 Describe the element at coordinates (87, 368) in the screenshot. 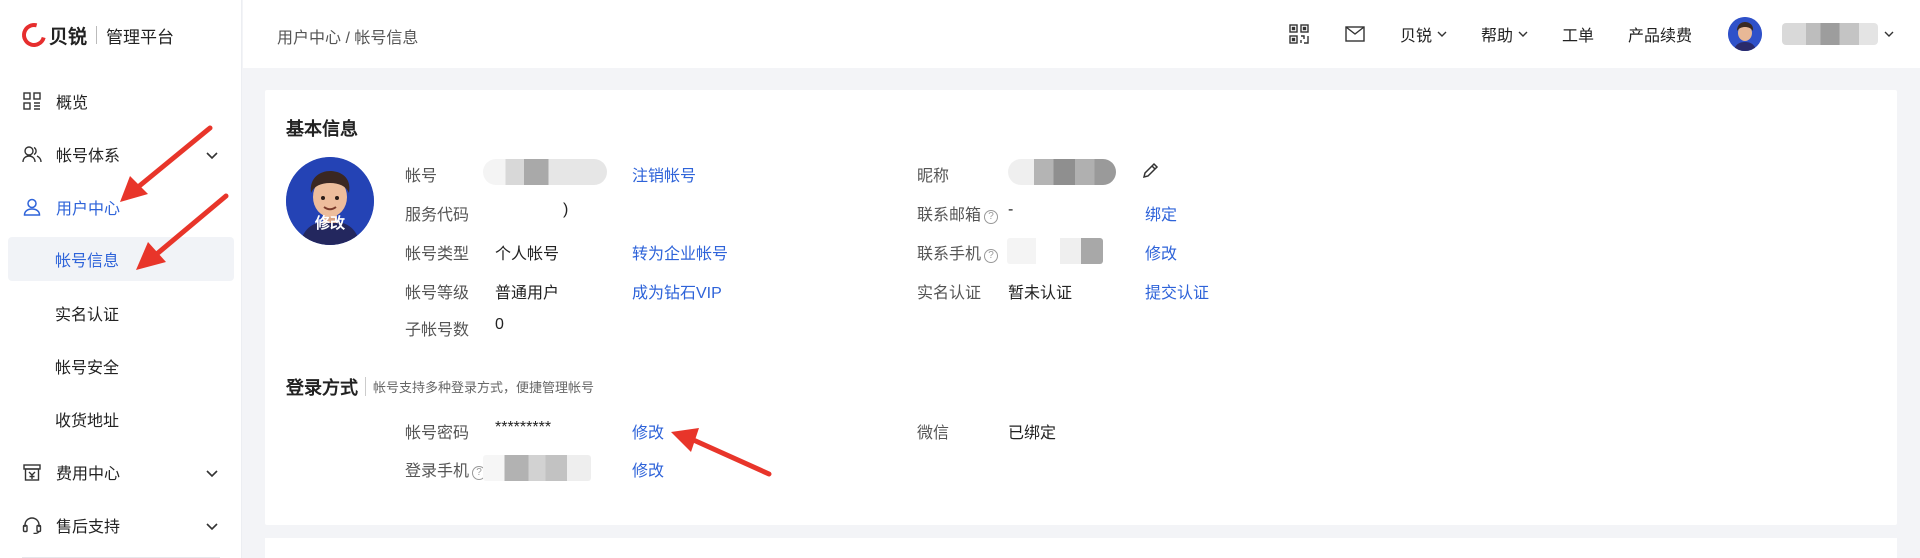

I see `sidebar-item-label: 帐号安全` at that location.